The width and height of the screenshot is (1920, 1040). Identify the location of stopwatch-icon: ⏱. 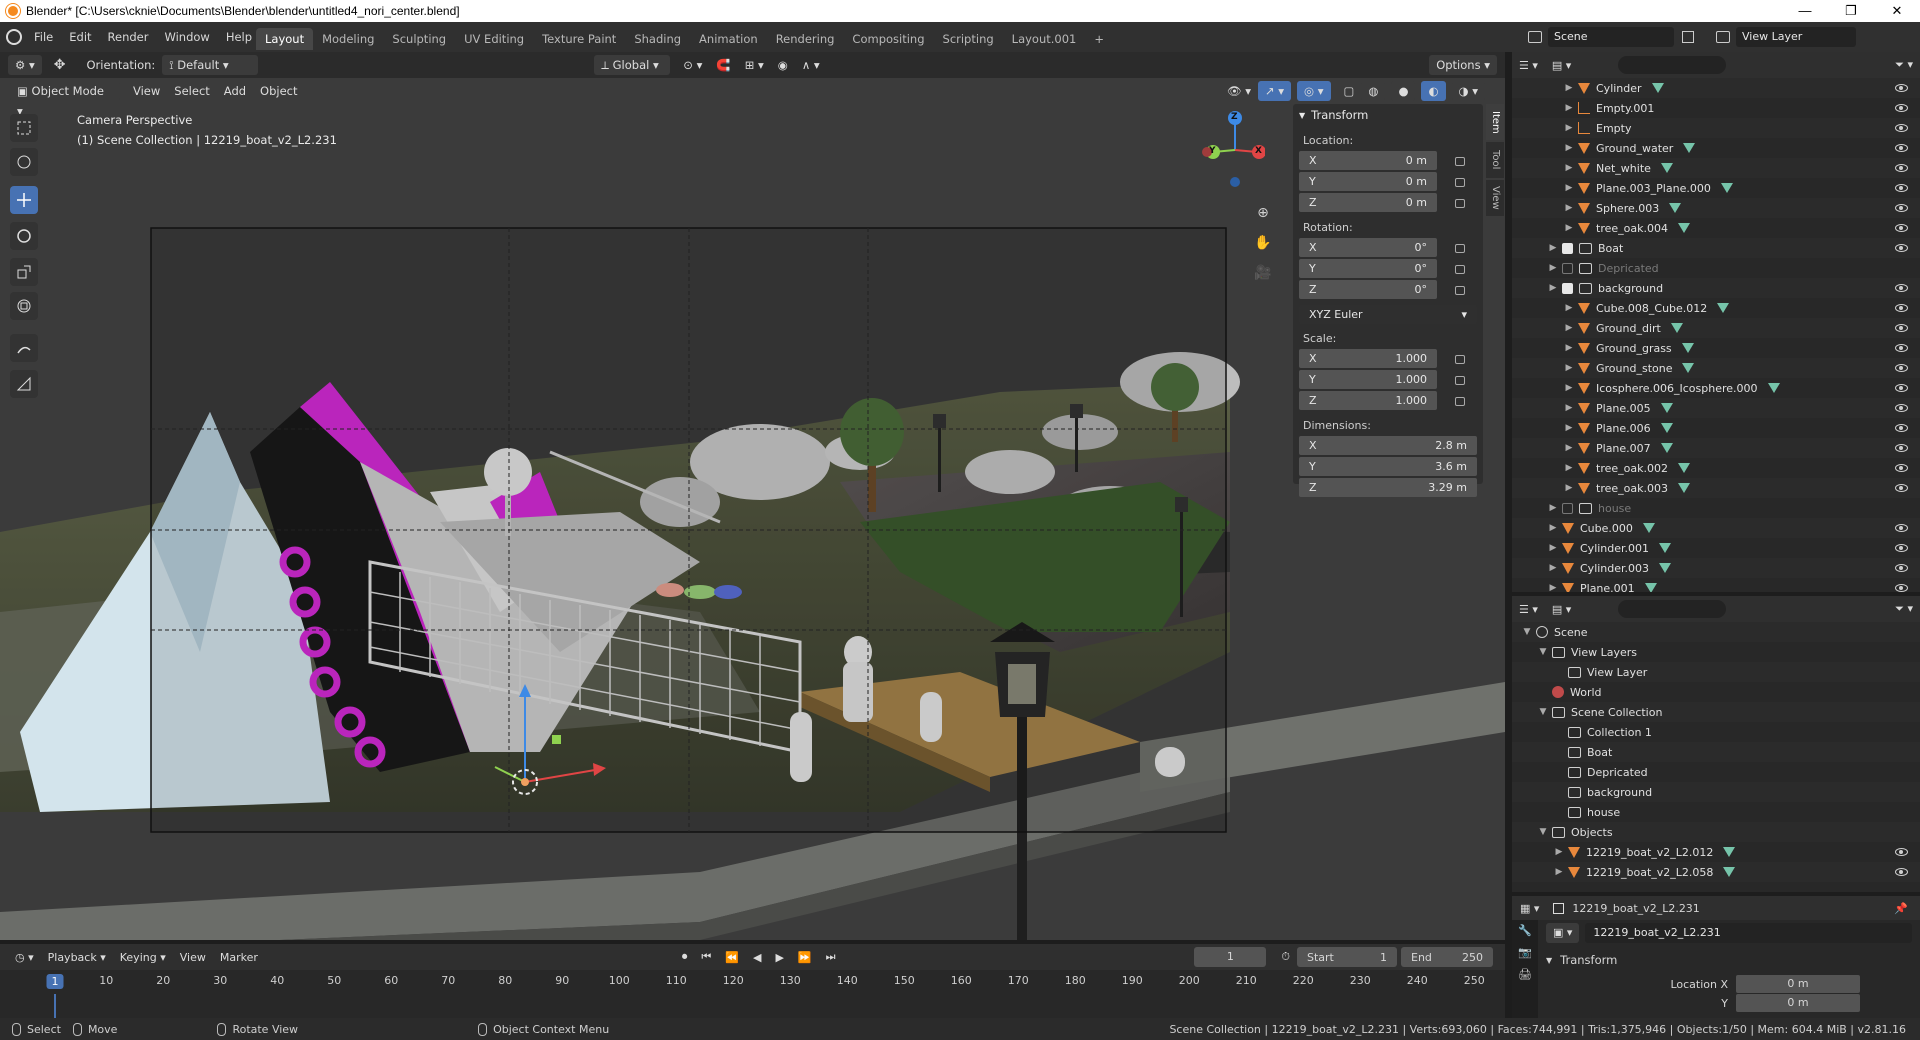
(1285, 957).